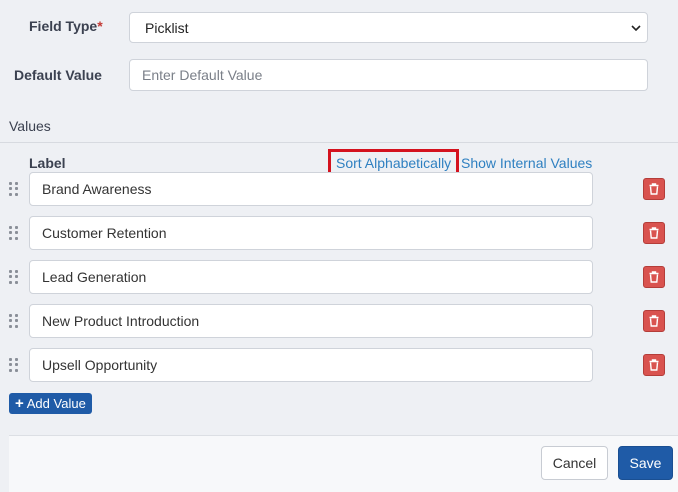 The image size is (678, 492). Describe the element at coordinates (574, 463) in the screenshot. I see `cancel-button: Cancel` at that location.